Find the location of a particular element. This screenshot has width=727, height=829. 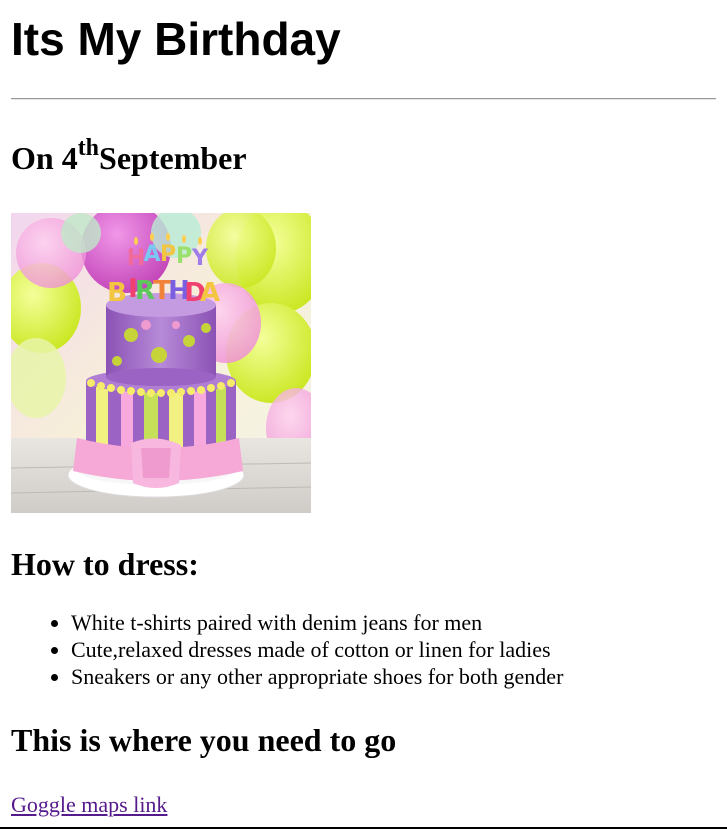

svg-text: H is located at coordinates (136, 258).